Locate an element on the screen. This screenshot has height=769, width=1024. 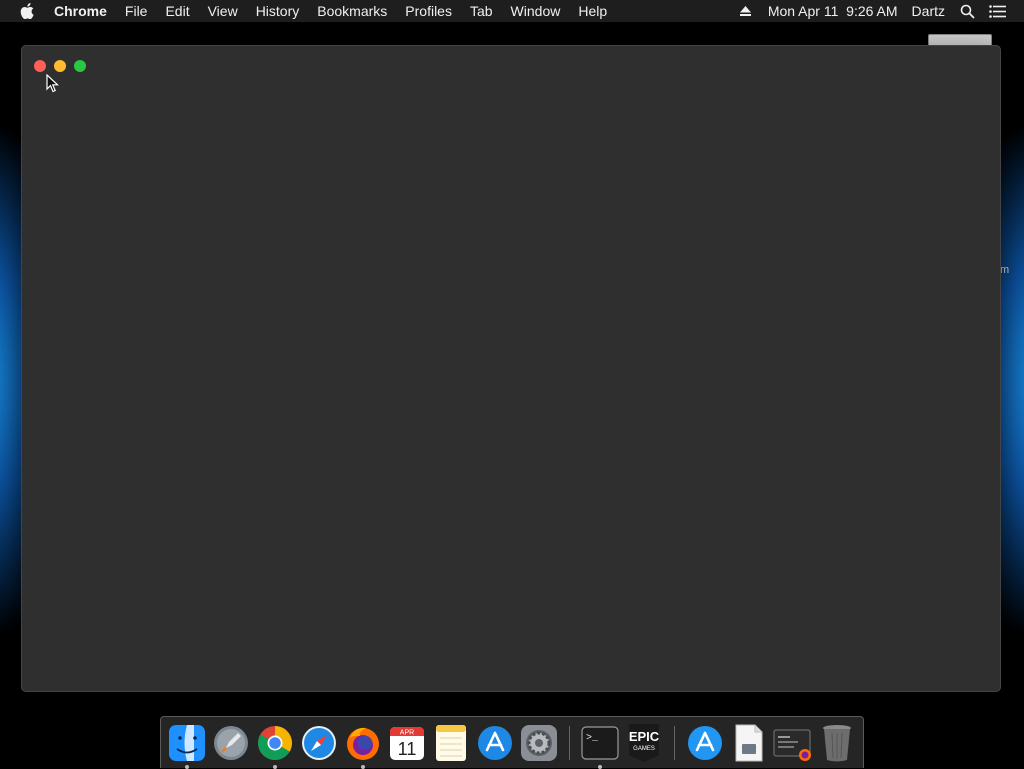
dock-item-safari is located at coordinates (319, 743).